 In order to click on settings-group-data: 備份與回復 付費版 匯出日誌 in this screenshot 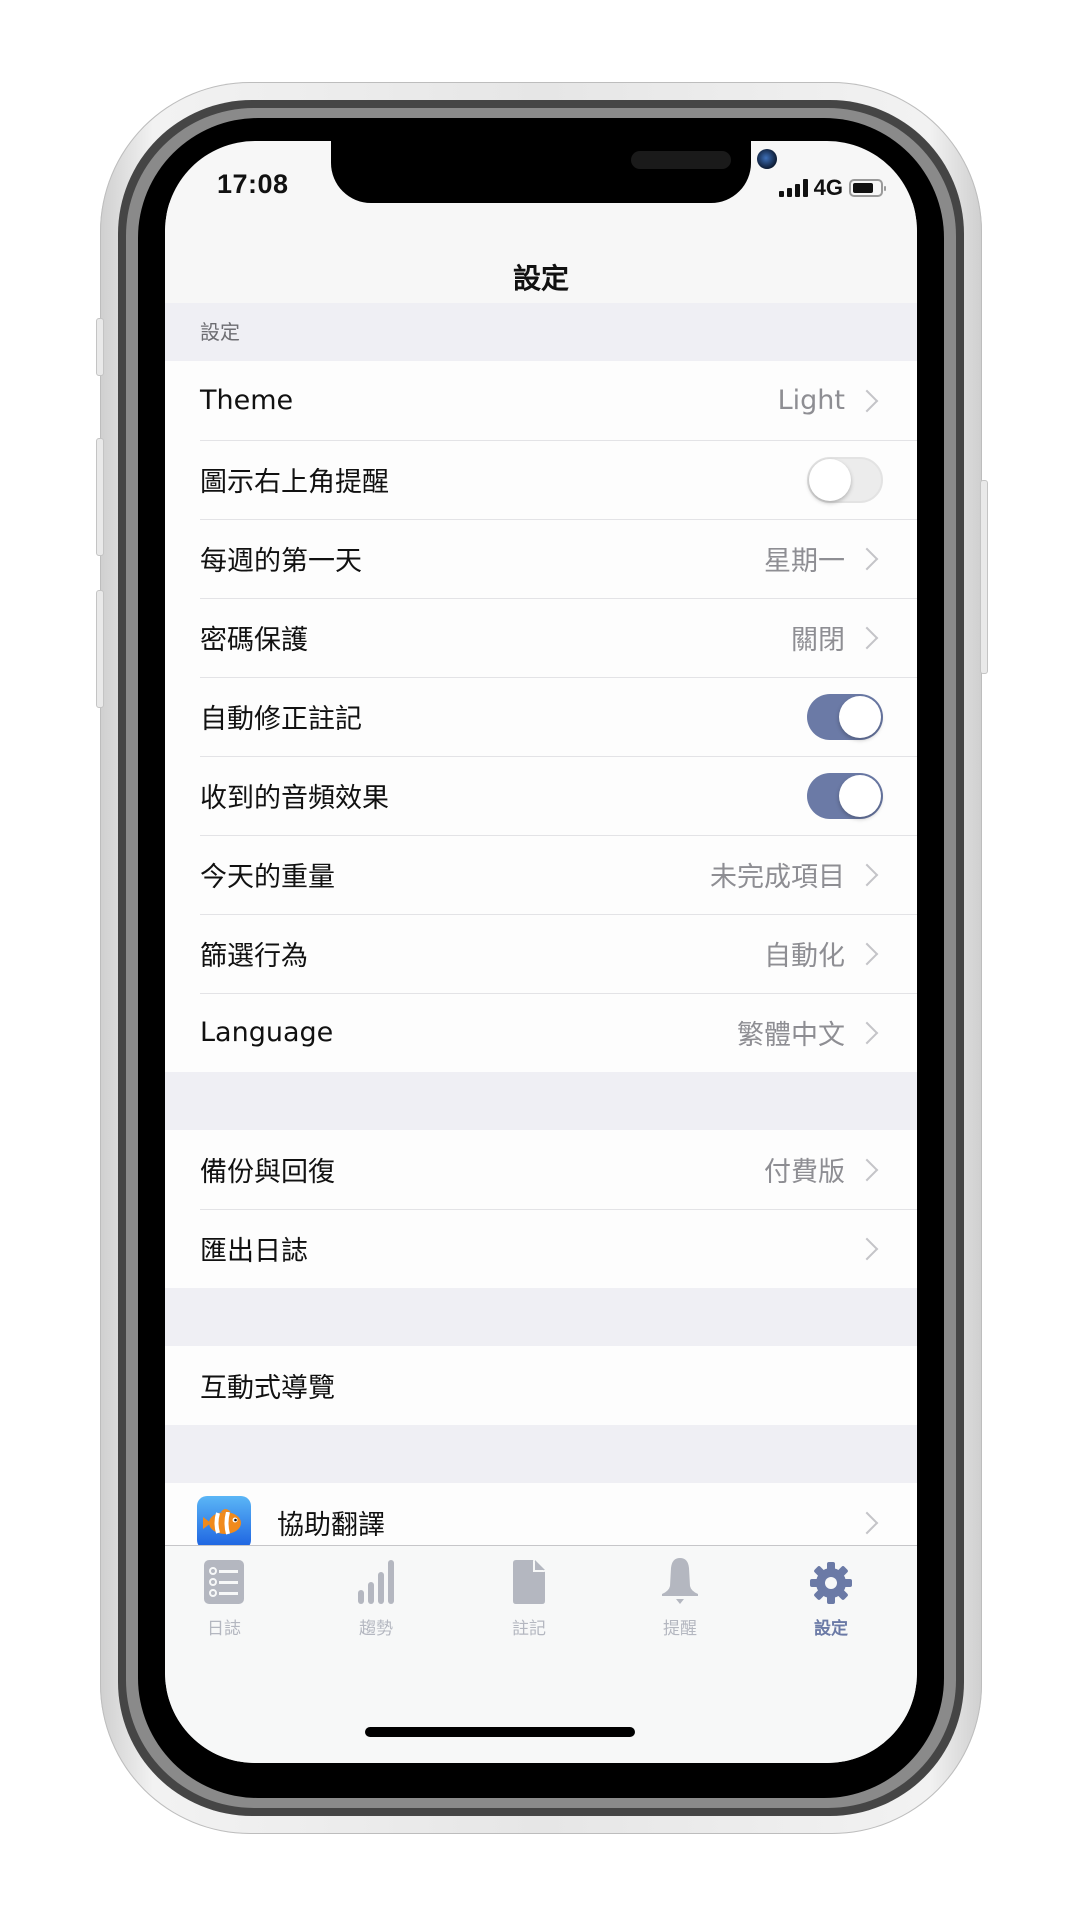, I will do `click(541, 1209)`.